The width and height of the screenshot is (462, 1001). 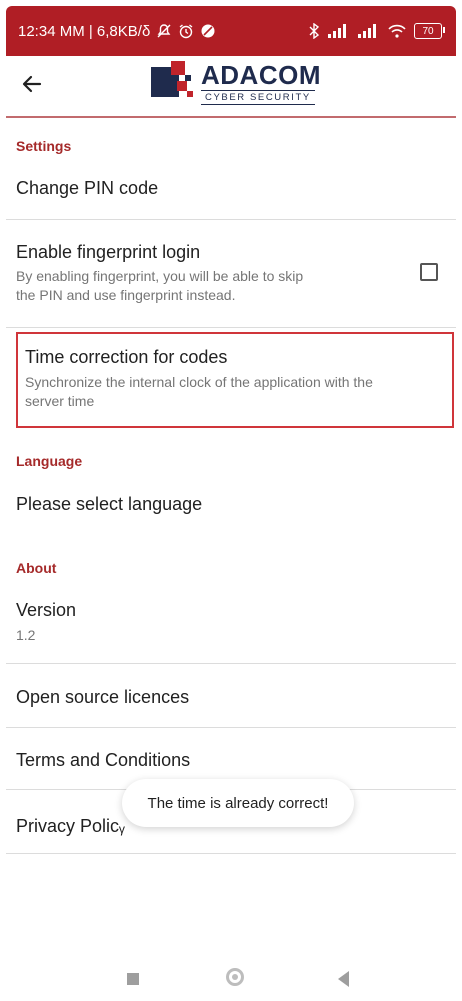 I want to click on section-header-settings: Settings, so click(x=44, y=146).